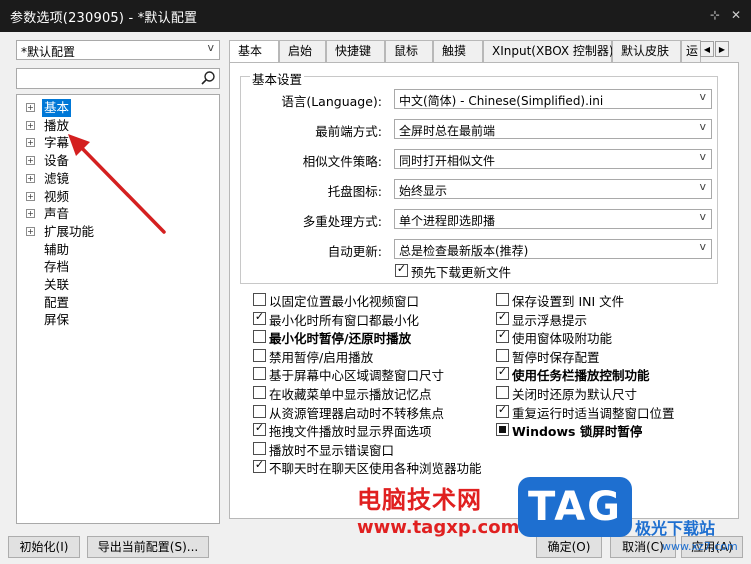  I want to click on profile-dropdown: *默认配置 v, so click(118, 50).